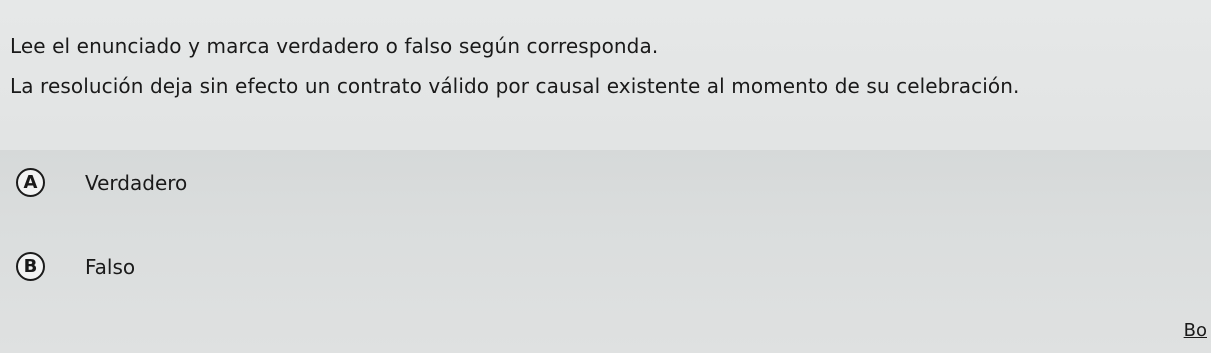 The image size is (1211, 353). What do you see at coordinates (1195, 330) in the screenshot?
I see `truncated-link: Bo` at bounding box center [1195, 330].